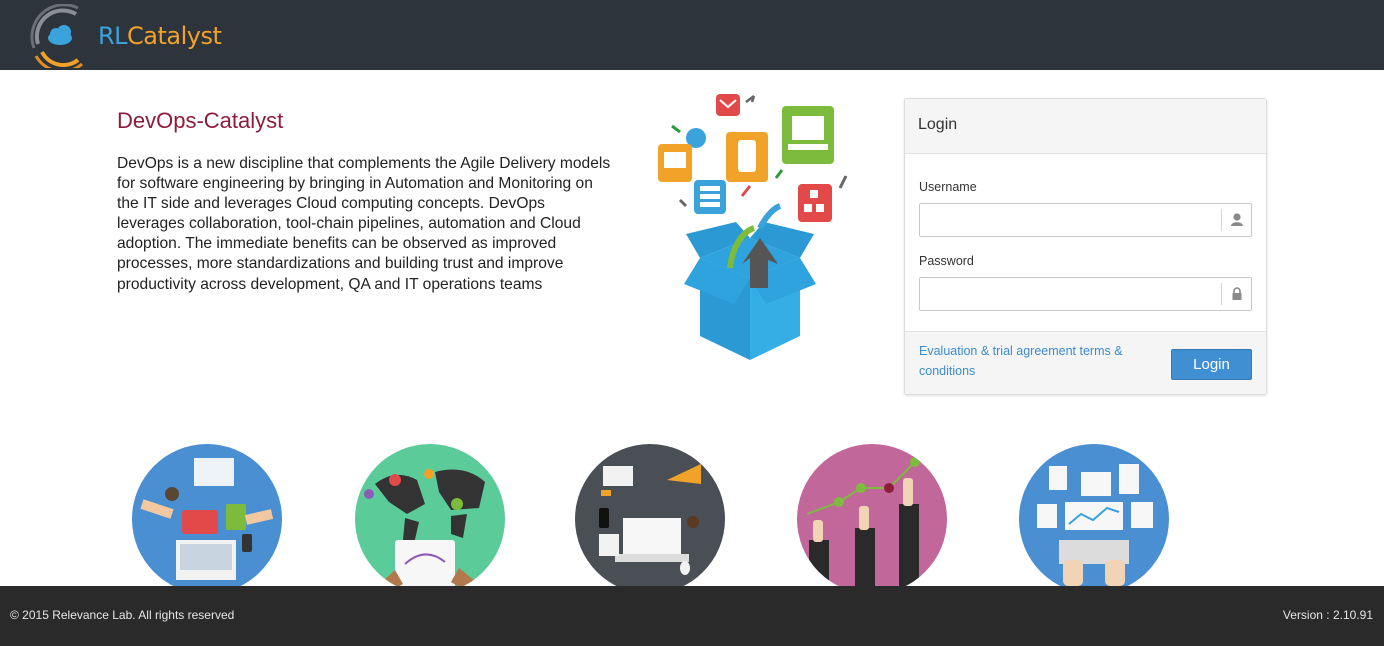 The width and height of the screenshot is (1384, 646). I want to click on password-input, so click(1070, 294).